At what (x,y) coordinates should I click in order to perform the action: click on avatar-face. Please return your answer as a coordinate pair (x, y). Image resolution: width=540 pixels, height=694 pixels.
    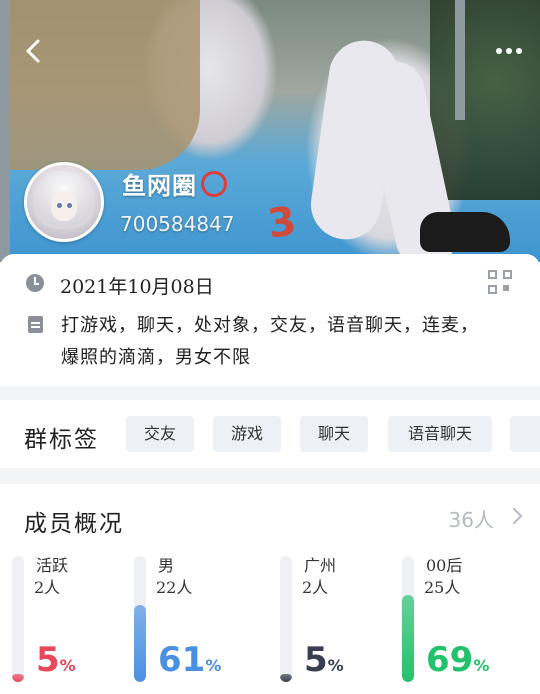
    Looking at the image, I should click on (64, 206).